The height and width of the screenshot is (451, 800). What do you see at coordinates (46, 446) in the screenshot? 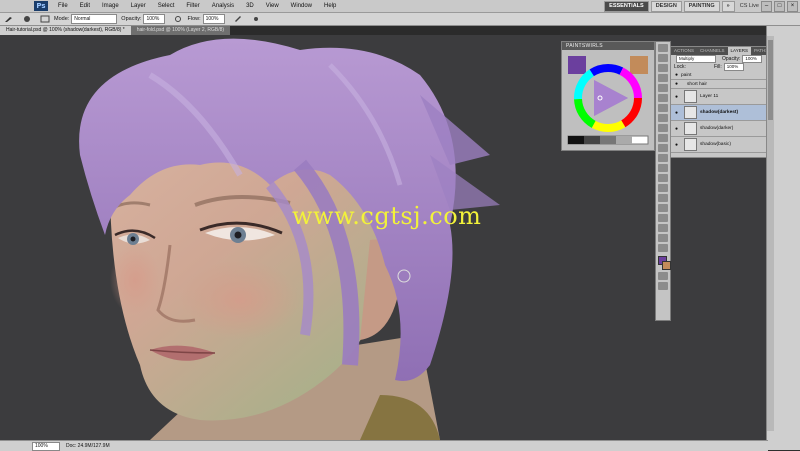
I see `zoom-field: 100%` at bounding box center [46, 446].